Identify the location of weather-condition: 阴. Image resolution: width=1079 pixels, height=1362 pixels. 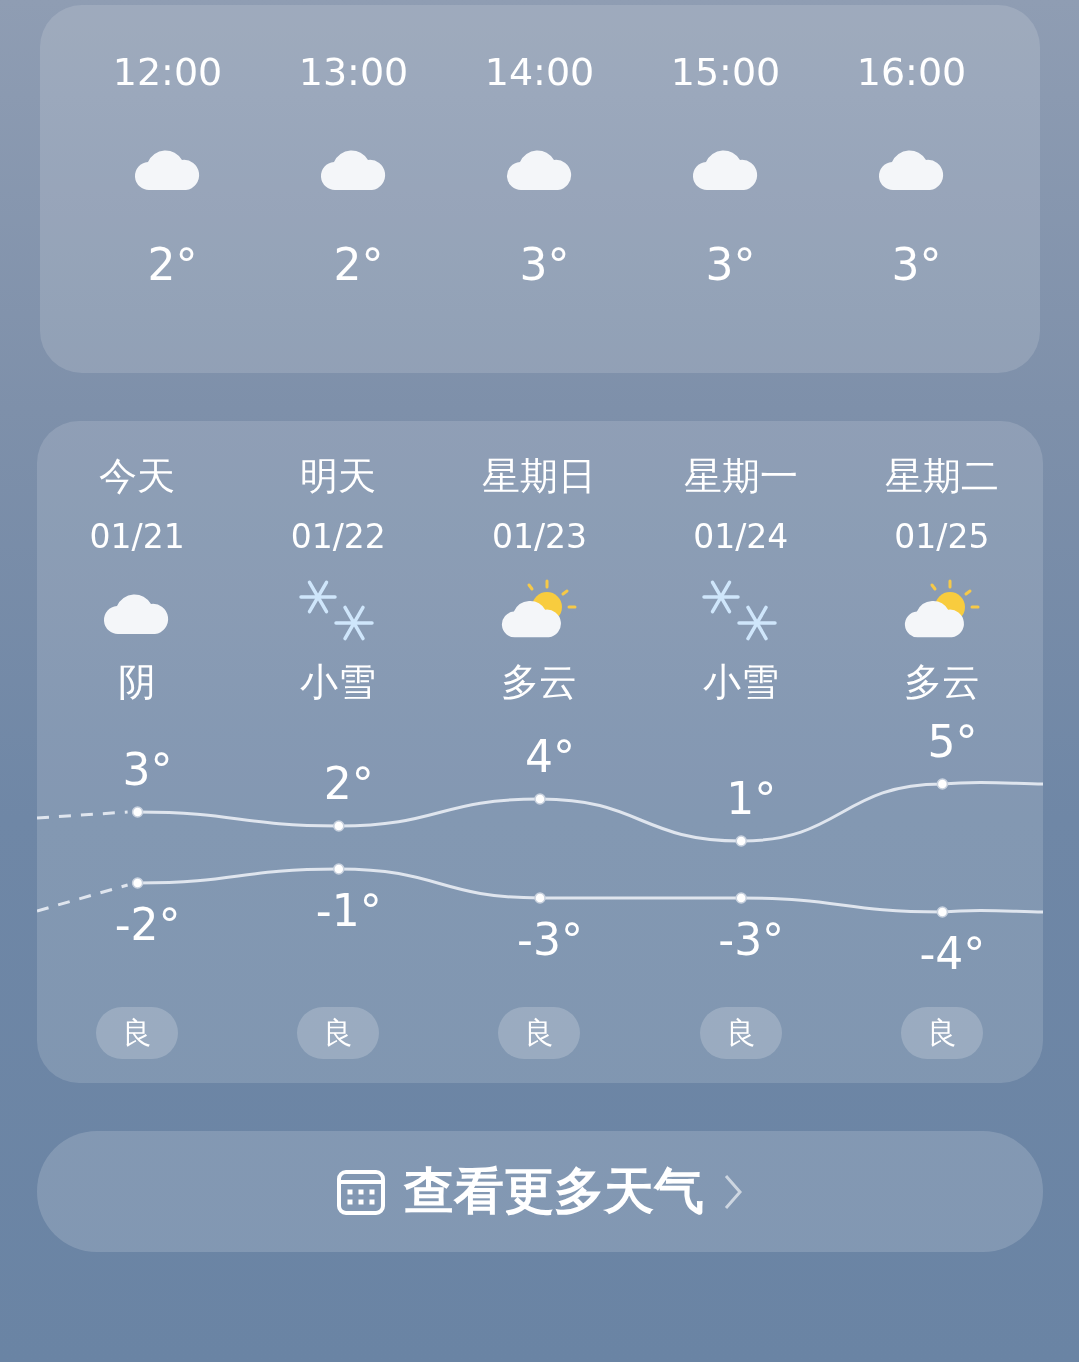
(137, 682).